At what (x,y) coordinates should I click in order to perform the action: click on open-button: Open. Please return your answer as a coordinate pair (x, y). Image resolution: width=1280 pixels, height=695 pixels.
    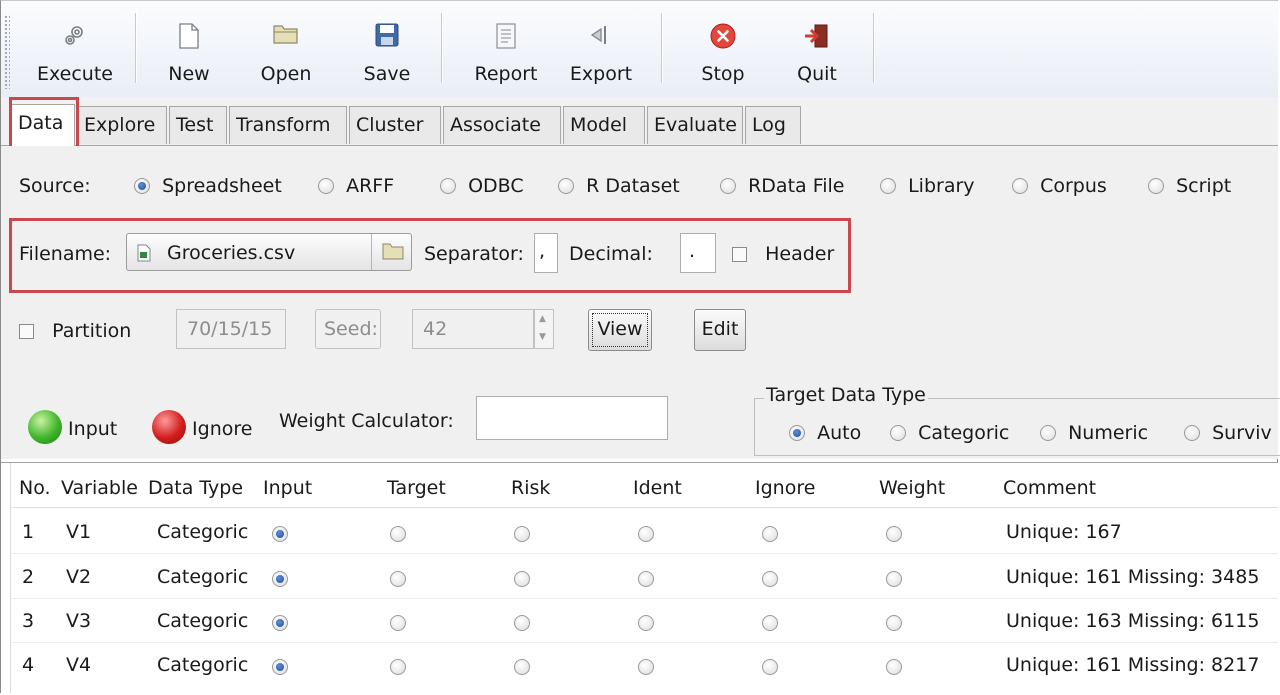
    Looking at the image, I should click on (286, 52).